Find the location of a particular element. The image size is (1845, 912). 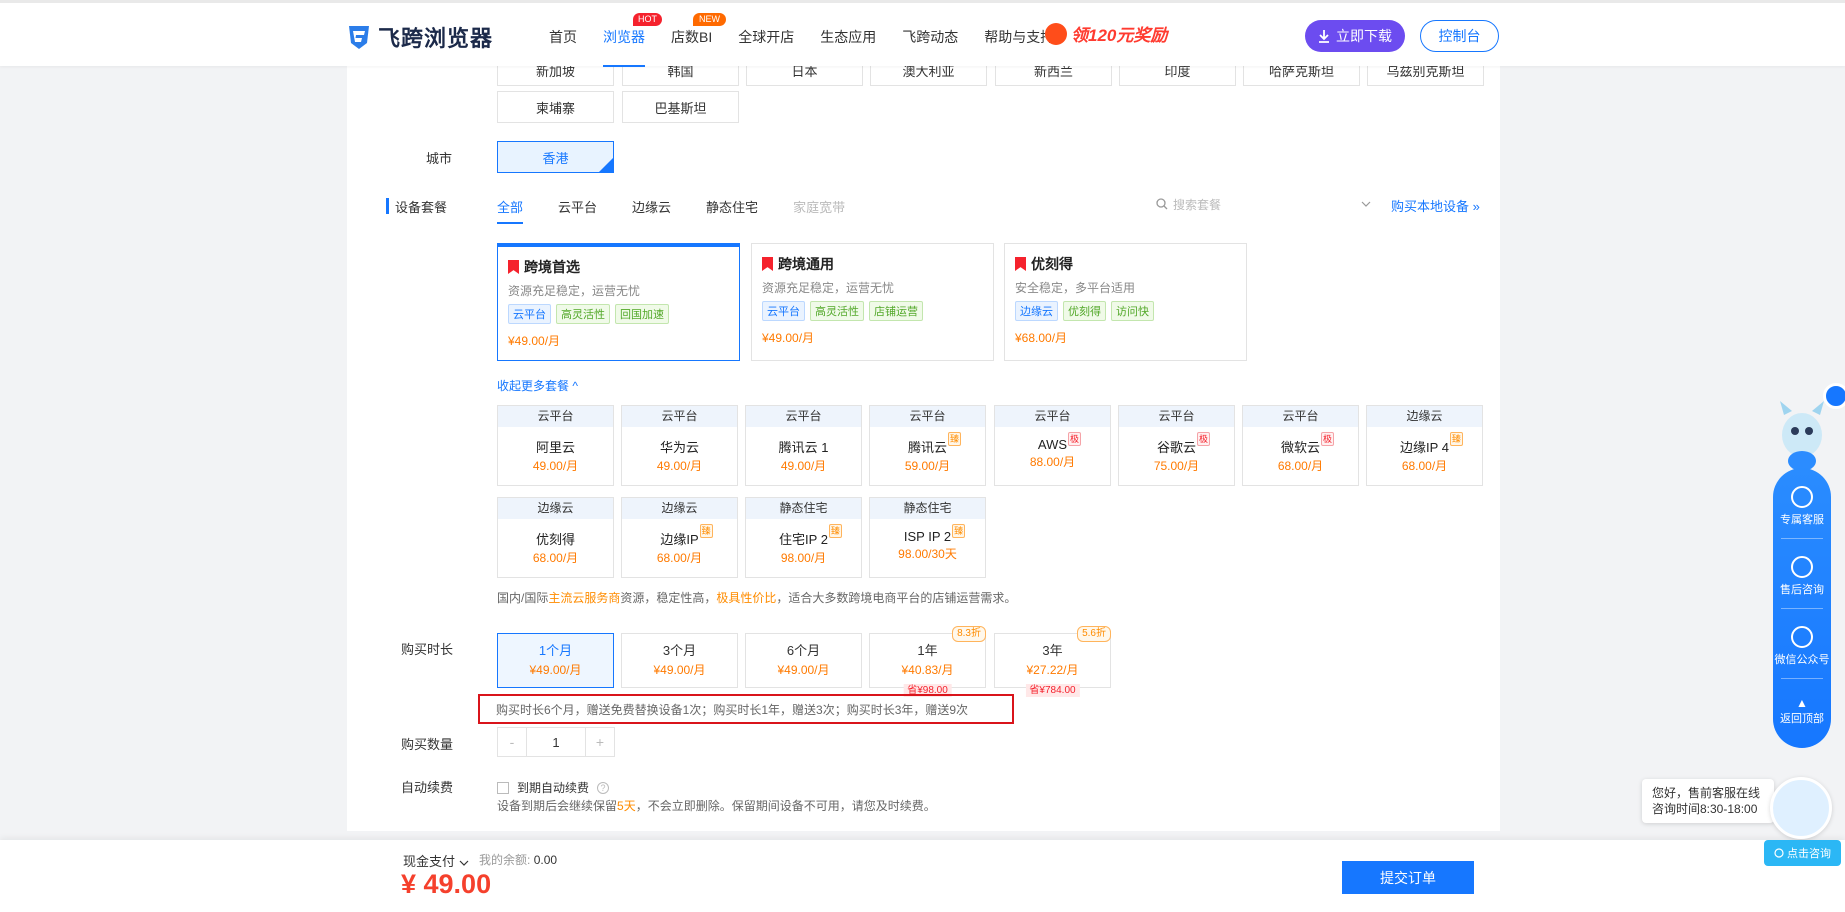

consult-button: 点击咨询 is located at coordinates (1802, 853).